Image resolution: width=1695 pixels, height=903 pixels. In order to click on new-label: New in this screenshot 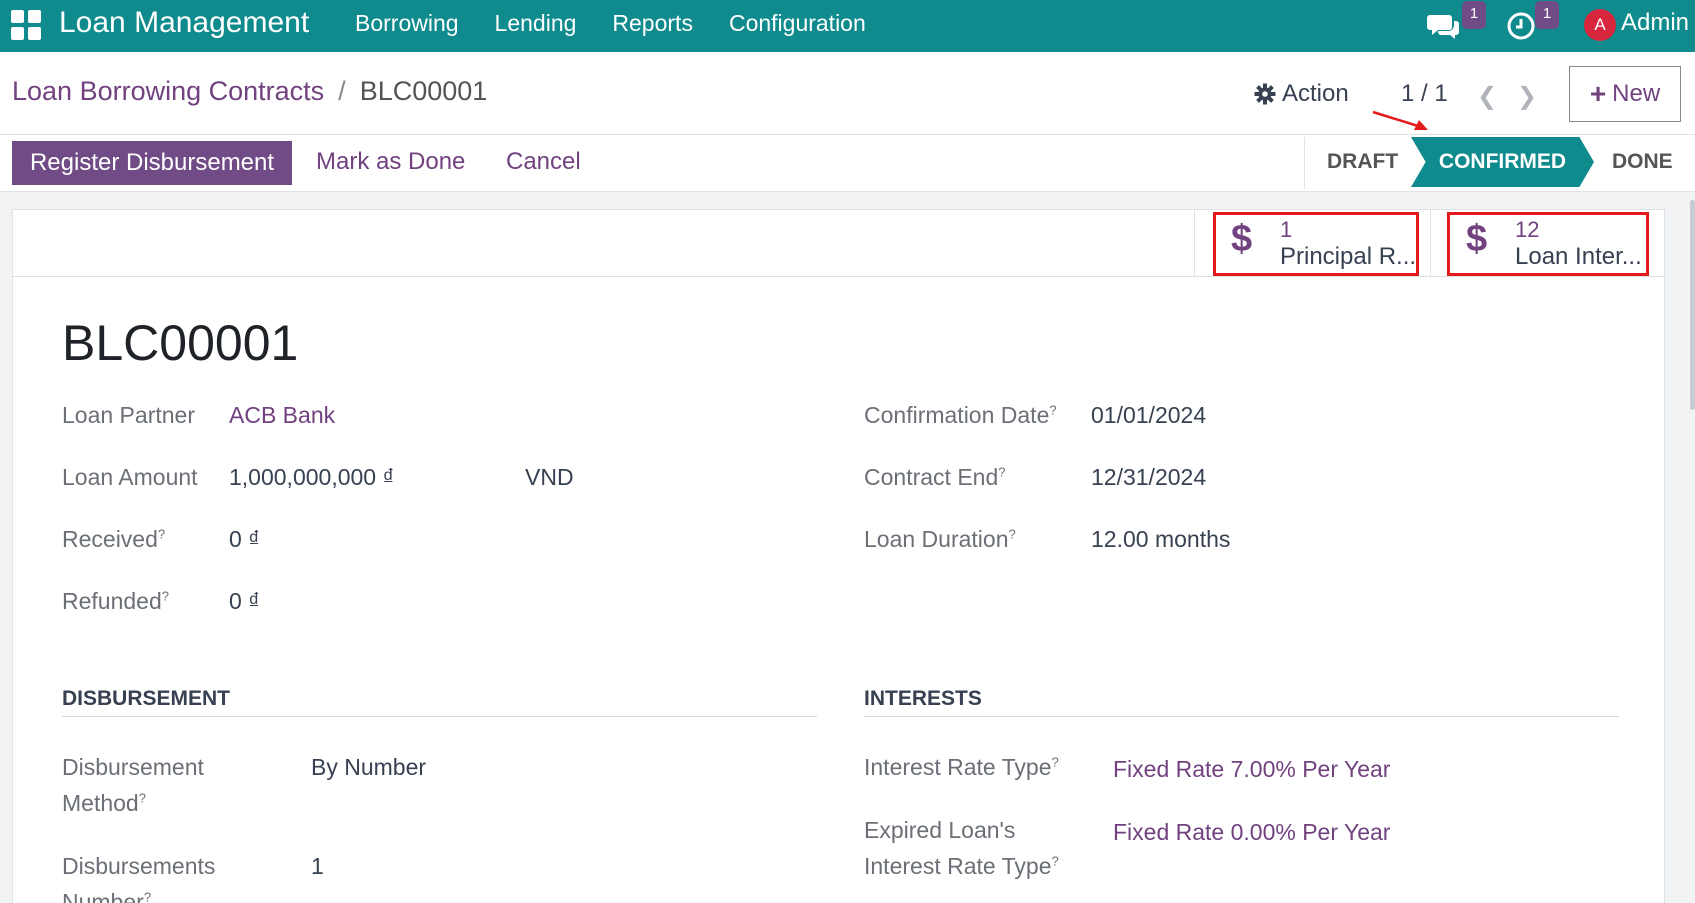, I will do `click(1636, 93)`.